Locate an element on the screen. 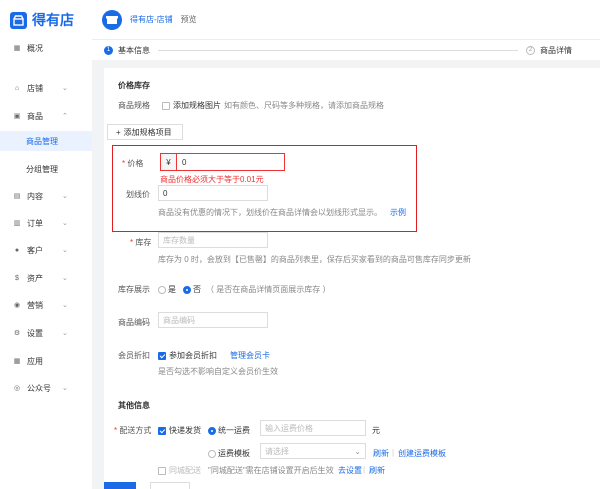  member-label: 会员折扣 is located at coordinates (134, 355).